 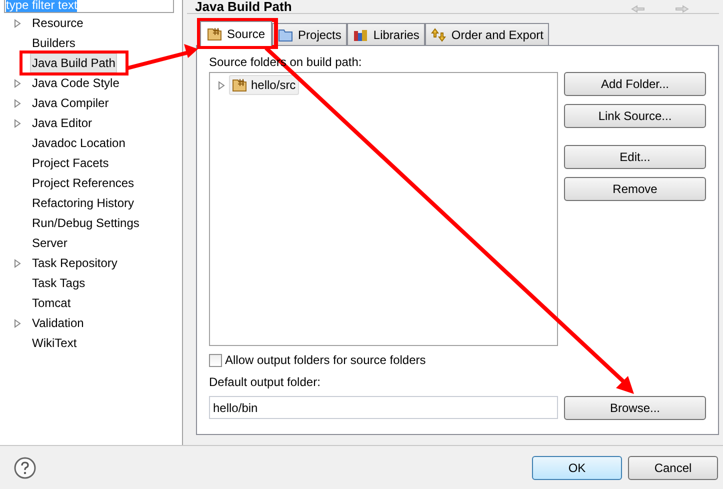 I want to click on folder-icon, so click(x=286, y=35).